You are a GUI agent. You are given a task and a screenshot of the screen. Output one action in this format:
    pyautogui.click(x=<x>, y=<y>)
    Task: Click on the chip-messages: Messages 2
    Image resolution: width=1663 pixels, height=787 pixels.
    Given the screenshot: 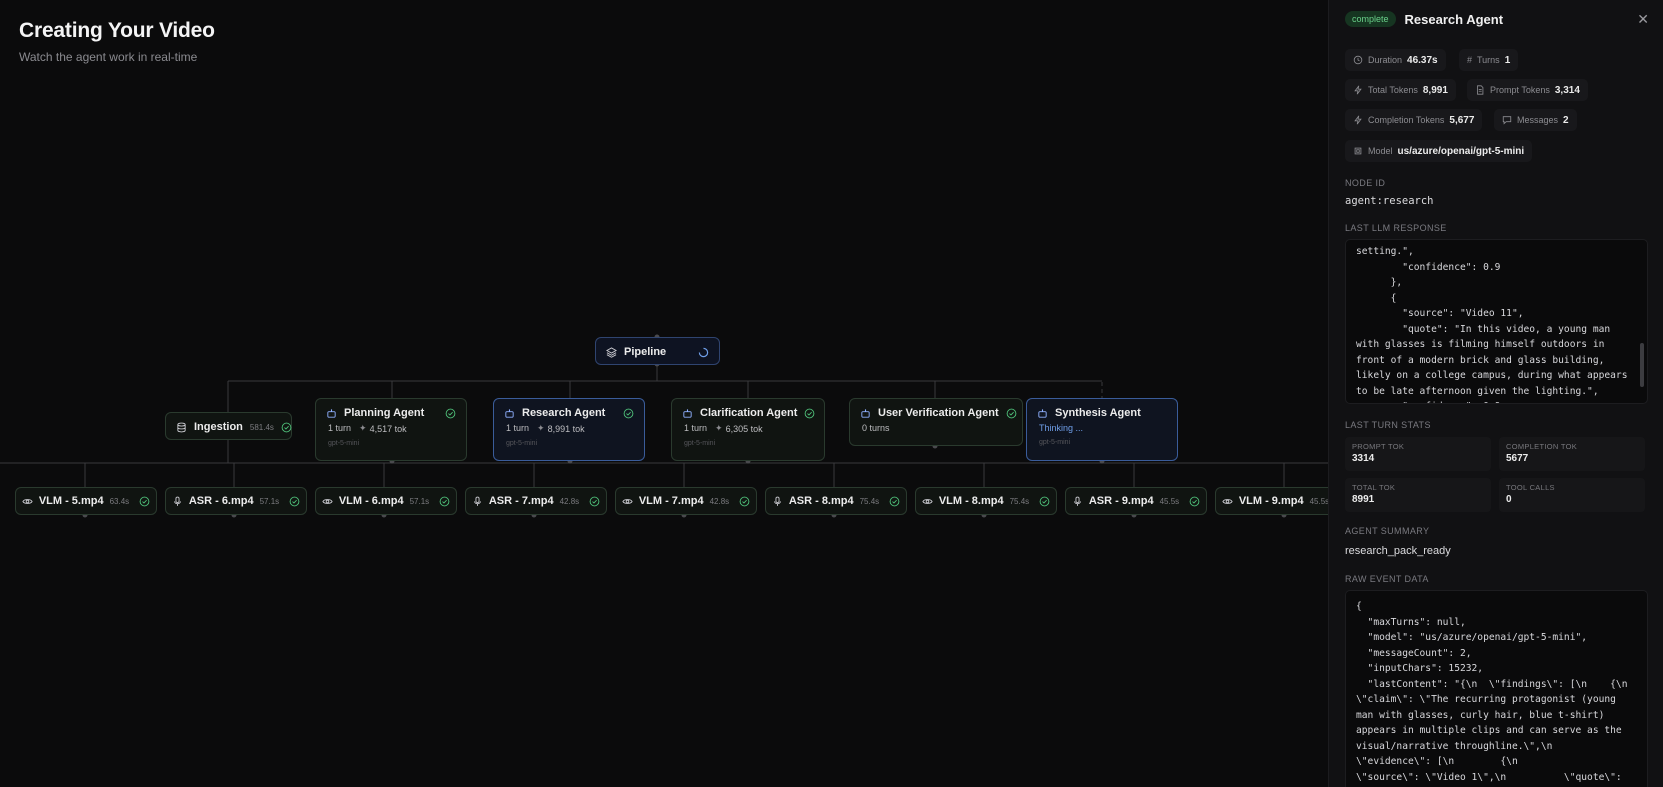 What is the action you would take?
    pyautogui.click(x=1535, y=120)
    